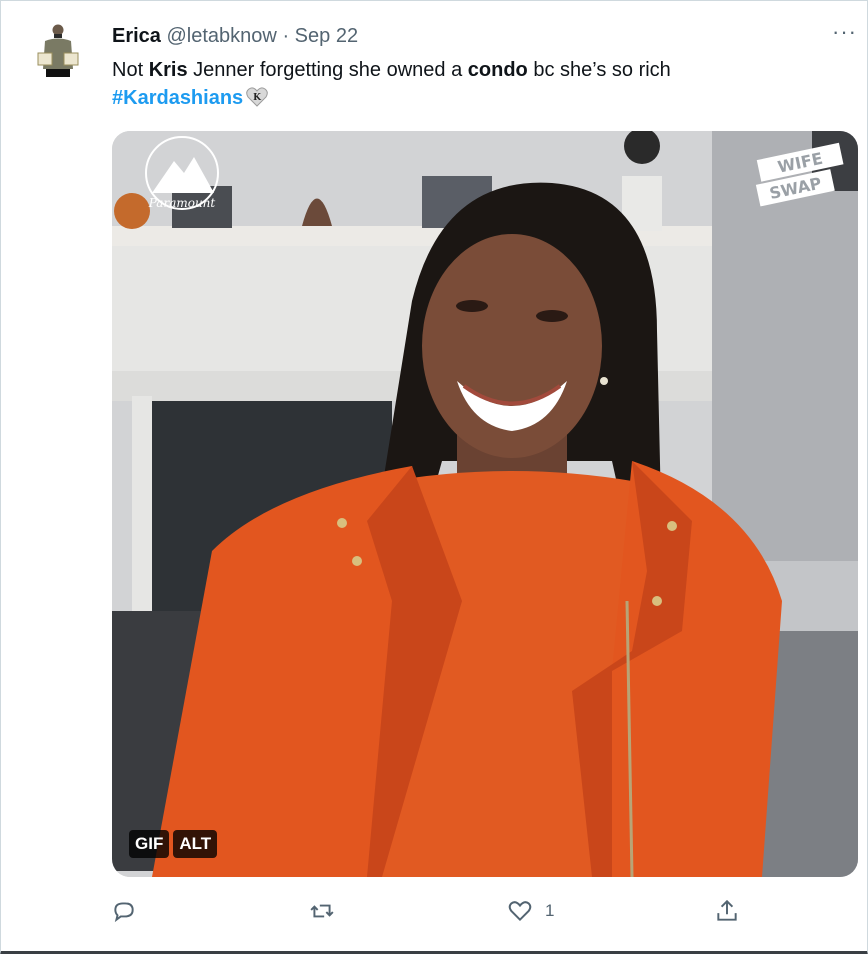  I want to click on like-button: 1, so click(530, 911).